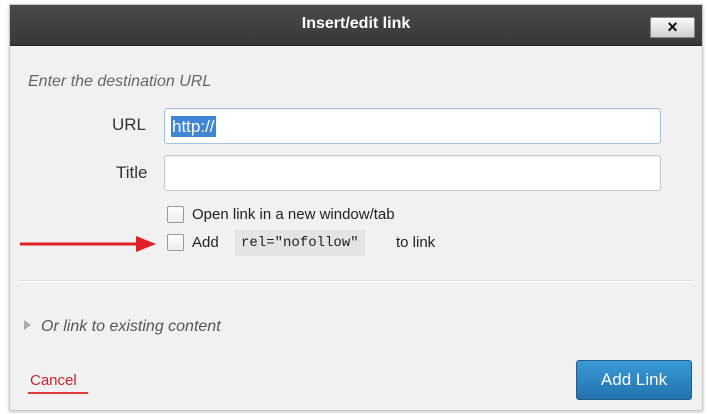  I want to click on dialog-title: Insert/edit link, so click(356, 23).